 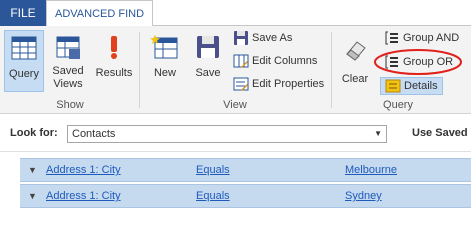 I want to click on details-button: Details, so click(x=411, y=86).